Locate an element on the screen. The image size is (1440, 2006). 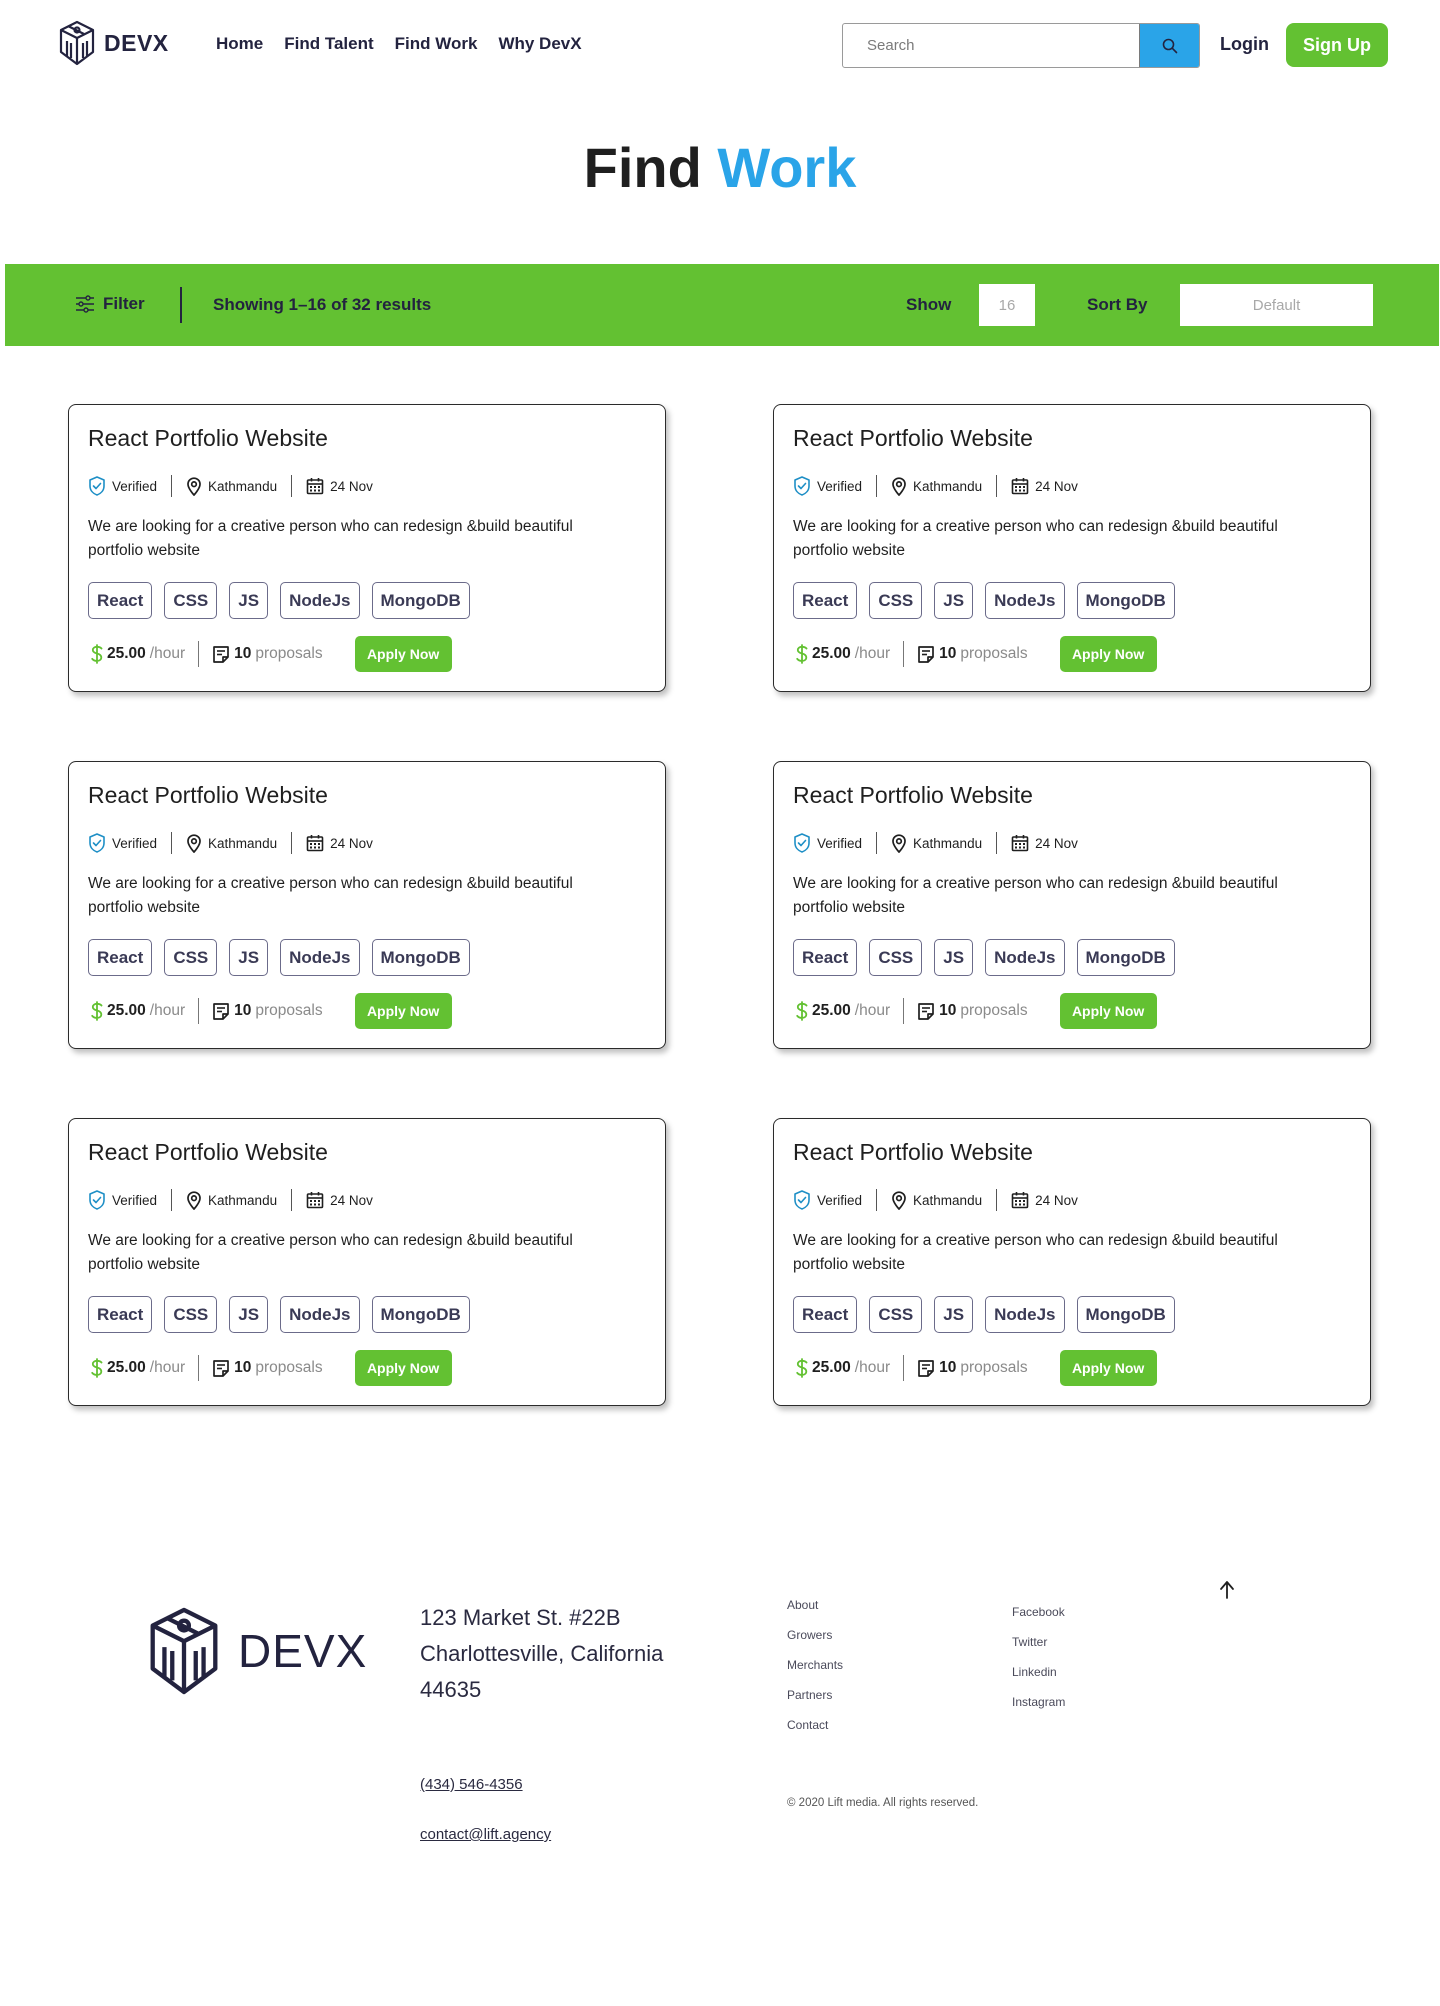
search-box is located at coordinates (1021, 45).